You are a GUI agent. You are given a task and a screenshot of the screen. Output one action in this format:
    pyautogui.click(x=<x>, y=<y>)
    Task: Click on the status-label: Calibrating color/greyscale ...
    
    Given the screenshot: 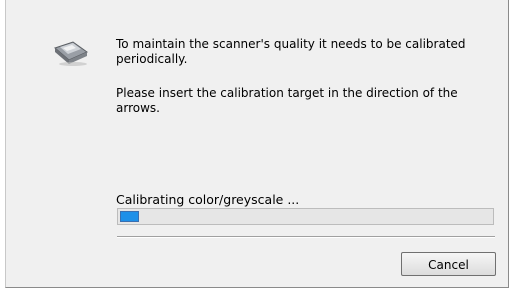 What is the action you would take?
    pyautogui.click(x=208, y=199)
    